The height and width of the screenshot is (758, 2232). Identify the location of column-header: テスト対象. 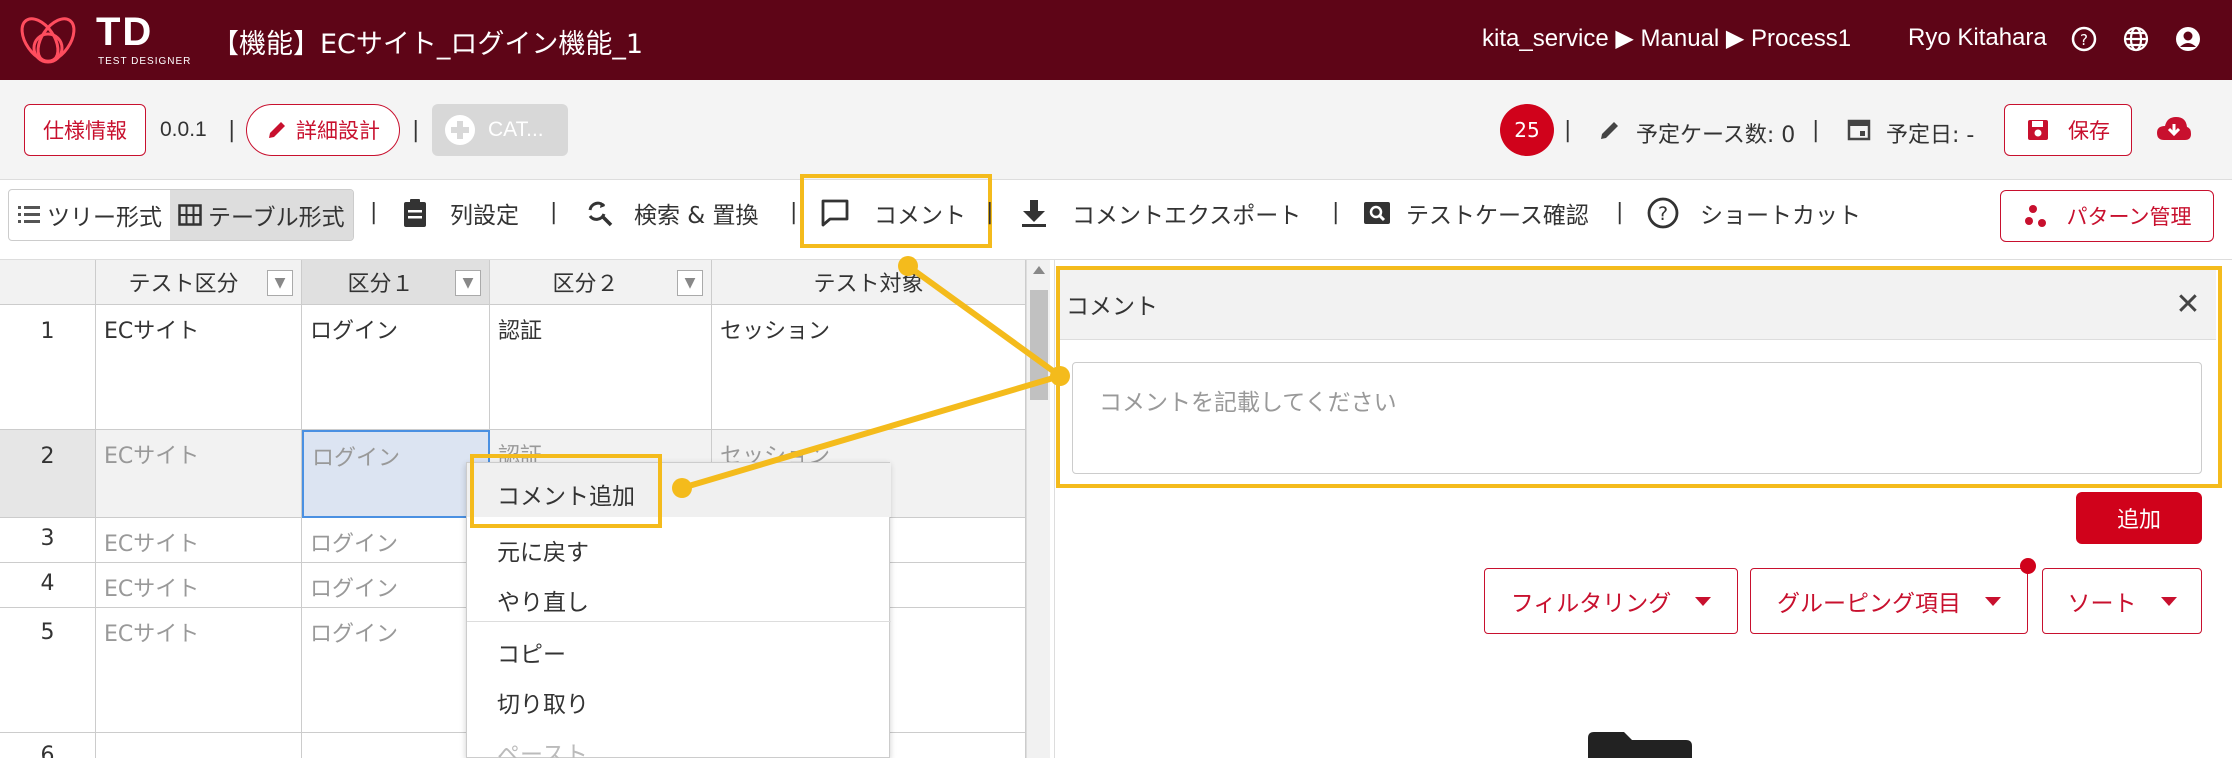
(869, 282).